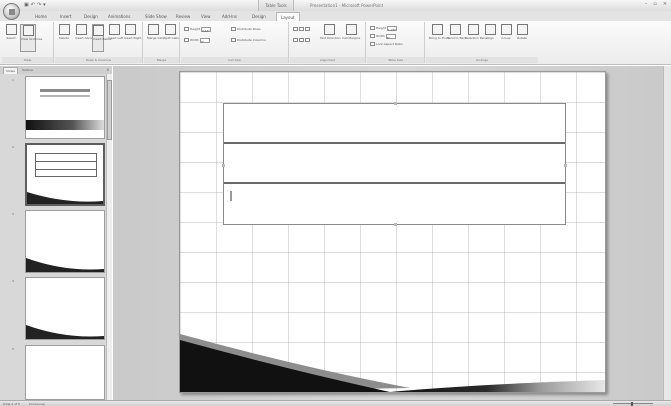 This screenshot has width=671, height=406. What do you see at coordinates (11, 29) in the screenshot?
I see `cursor-arrow-icon` at bounding box center [11, 29].